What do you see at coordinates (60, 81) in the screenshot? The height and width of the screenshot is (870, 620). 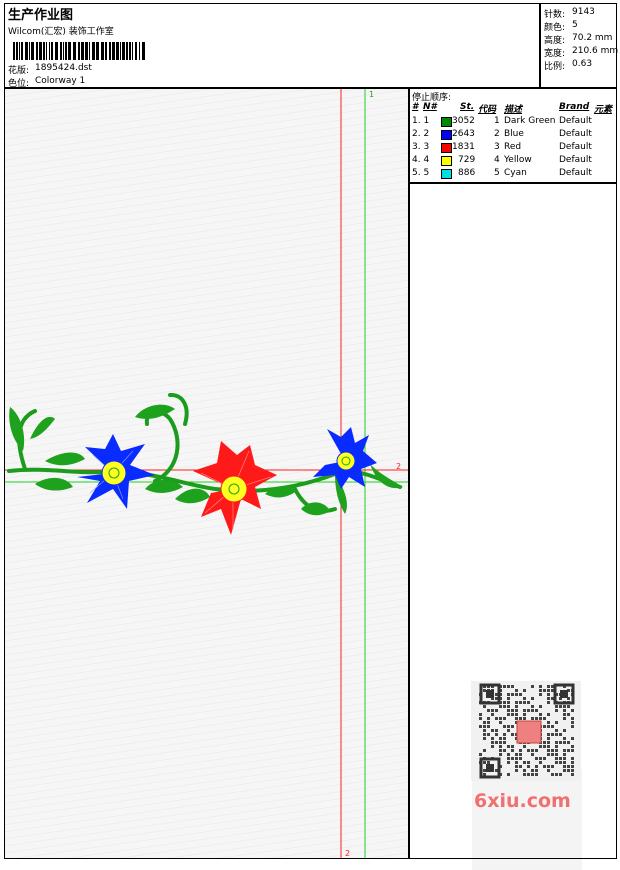 I see `colorway-name: Colorway 1` at bounding box center [60, 81].